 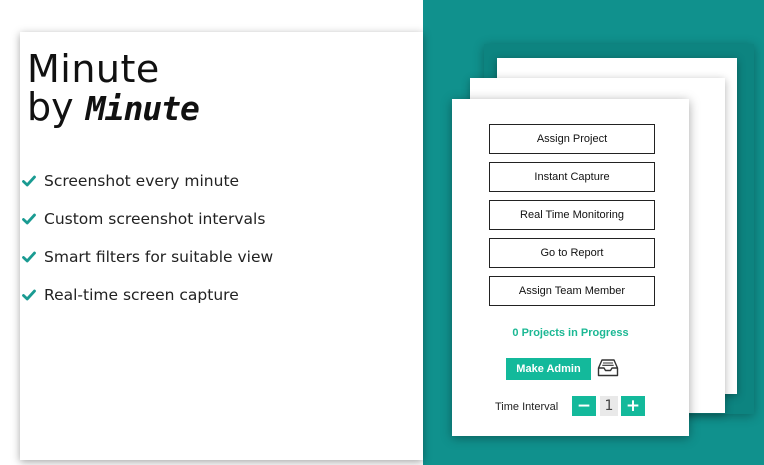 What do you see at coordinates (142, 108) in the screenshot?
I see `title-line-2-emphasis: Minute` at bounding box center [142, 108].